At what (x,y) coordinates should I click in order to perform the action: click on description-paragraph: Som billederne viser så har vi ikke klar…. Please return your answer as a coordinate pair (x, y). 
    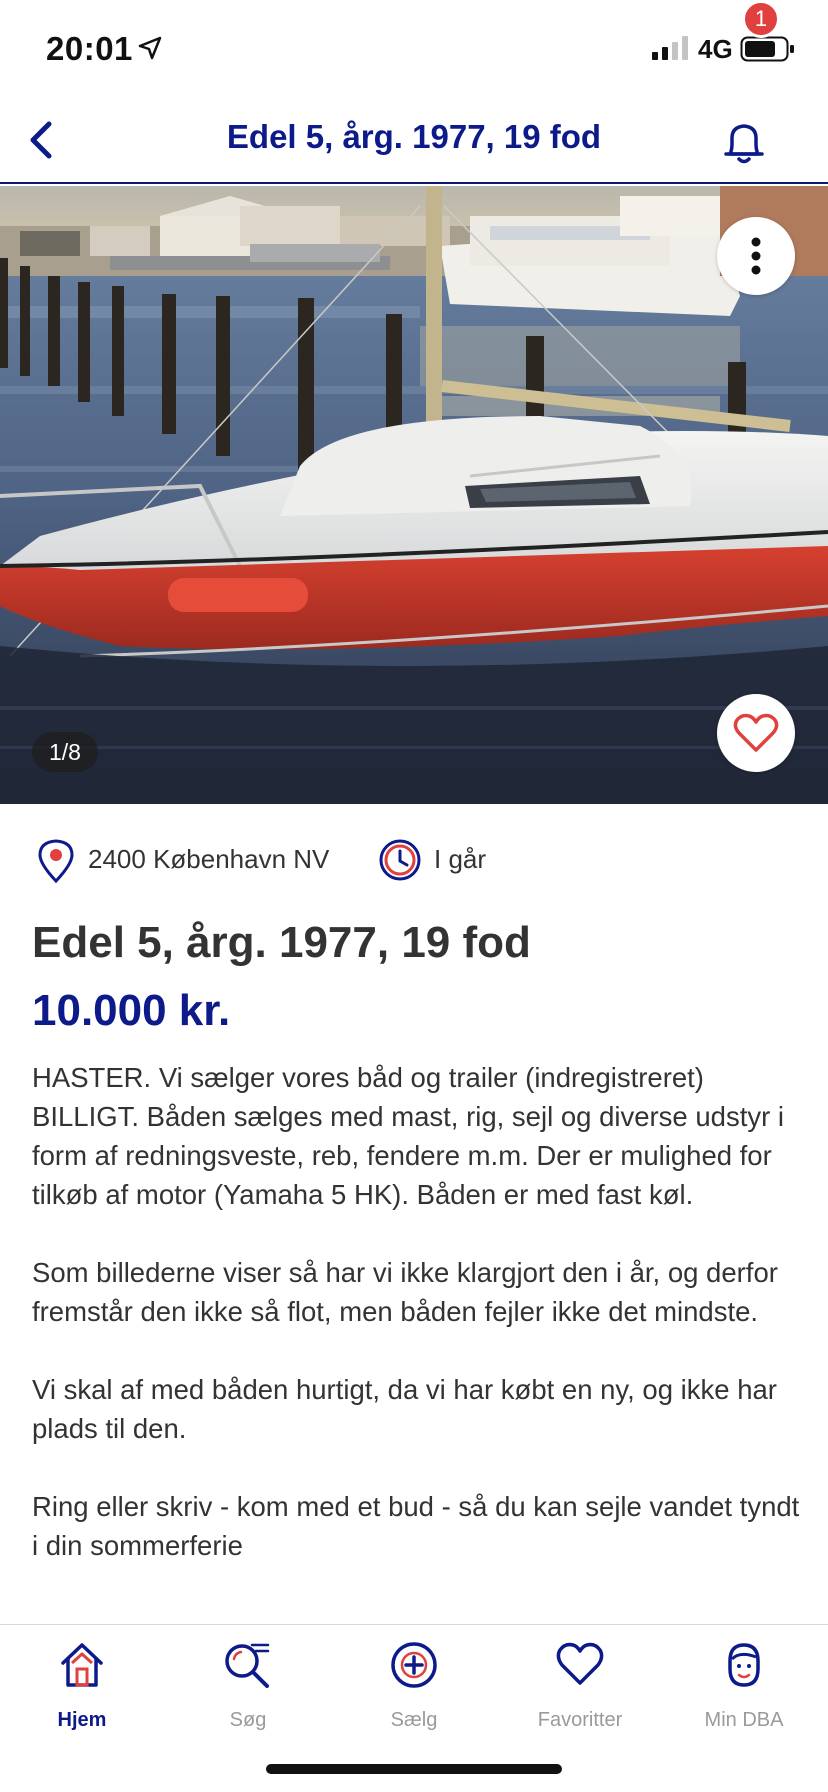
    Looking at the image, I should click on (405, 1292).